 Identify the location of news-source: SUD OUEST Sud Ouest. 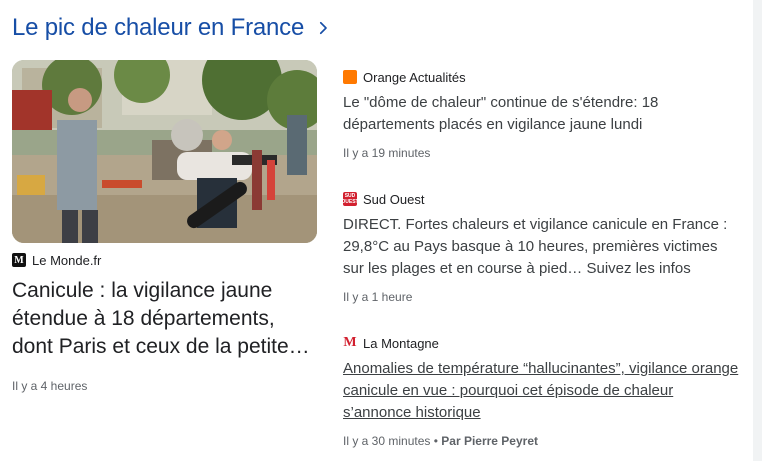
(540, 199).